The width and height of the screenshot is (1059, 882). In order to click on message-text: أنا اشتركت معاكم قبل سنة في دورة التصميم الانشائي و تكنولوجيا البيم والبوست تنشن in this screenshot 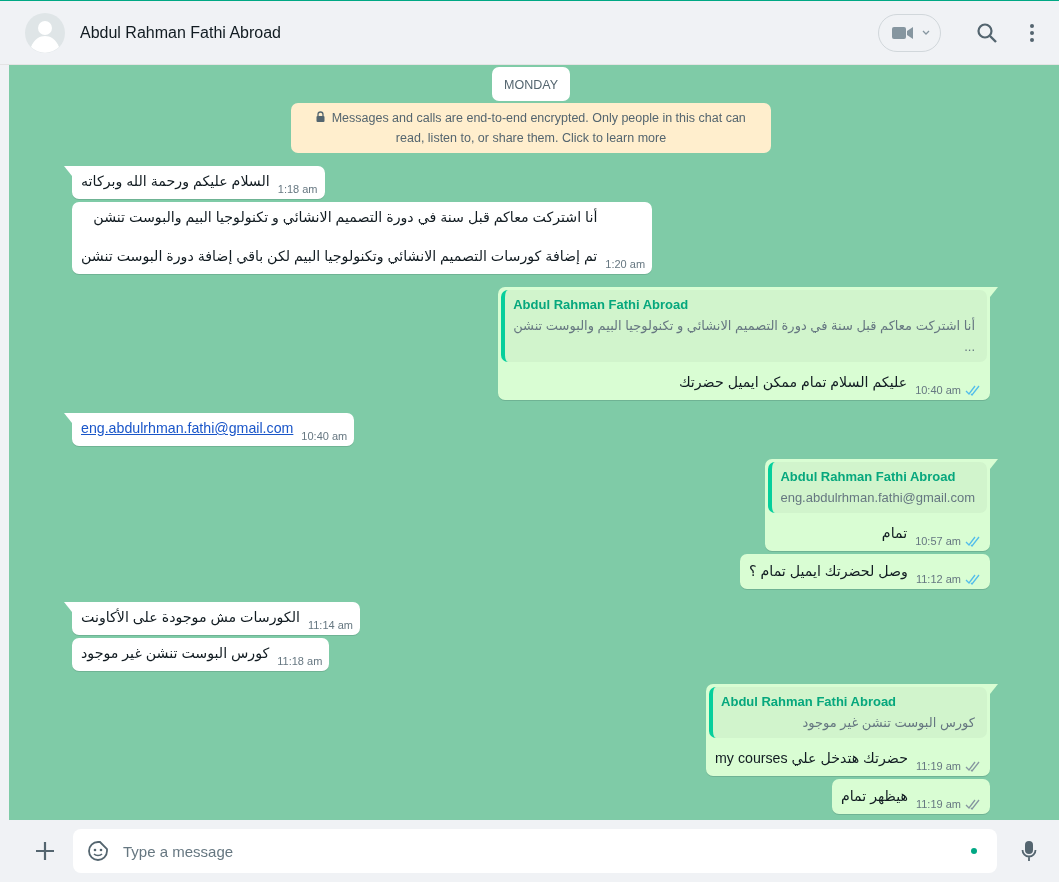, I will do `click(345, 217)`.